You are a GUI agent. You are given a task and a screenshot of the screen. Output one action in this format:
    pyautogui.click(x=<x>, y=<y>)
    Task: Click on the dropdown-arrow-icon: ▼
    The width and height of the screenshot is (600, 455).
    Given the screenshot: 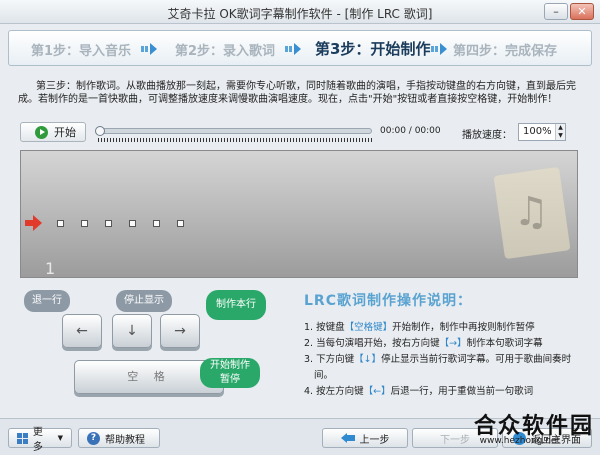 What is the action you would take?
    pyautogui.click(x=60, y=438)
    